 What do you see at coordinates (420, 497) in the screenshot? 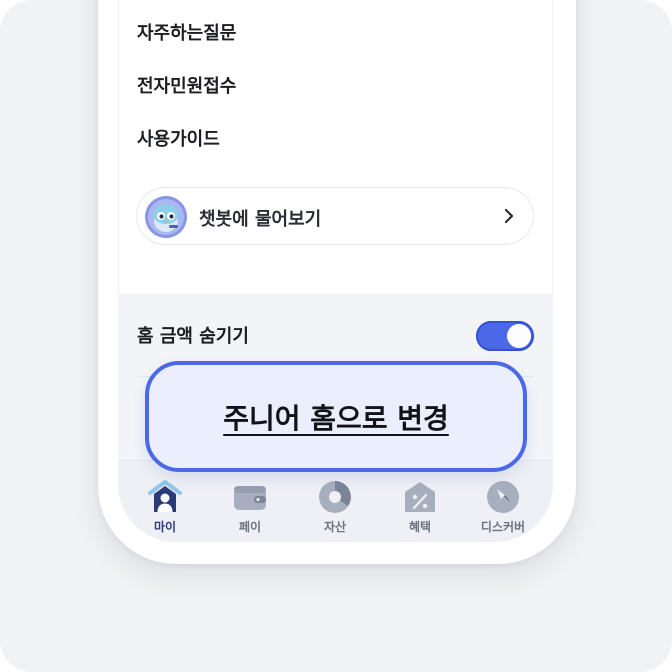
I see `discount-tag-icon` at bounding box center [420, 497].